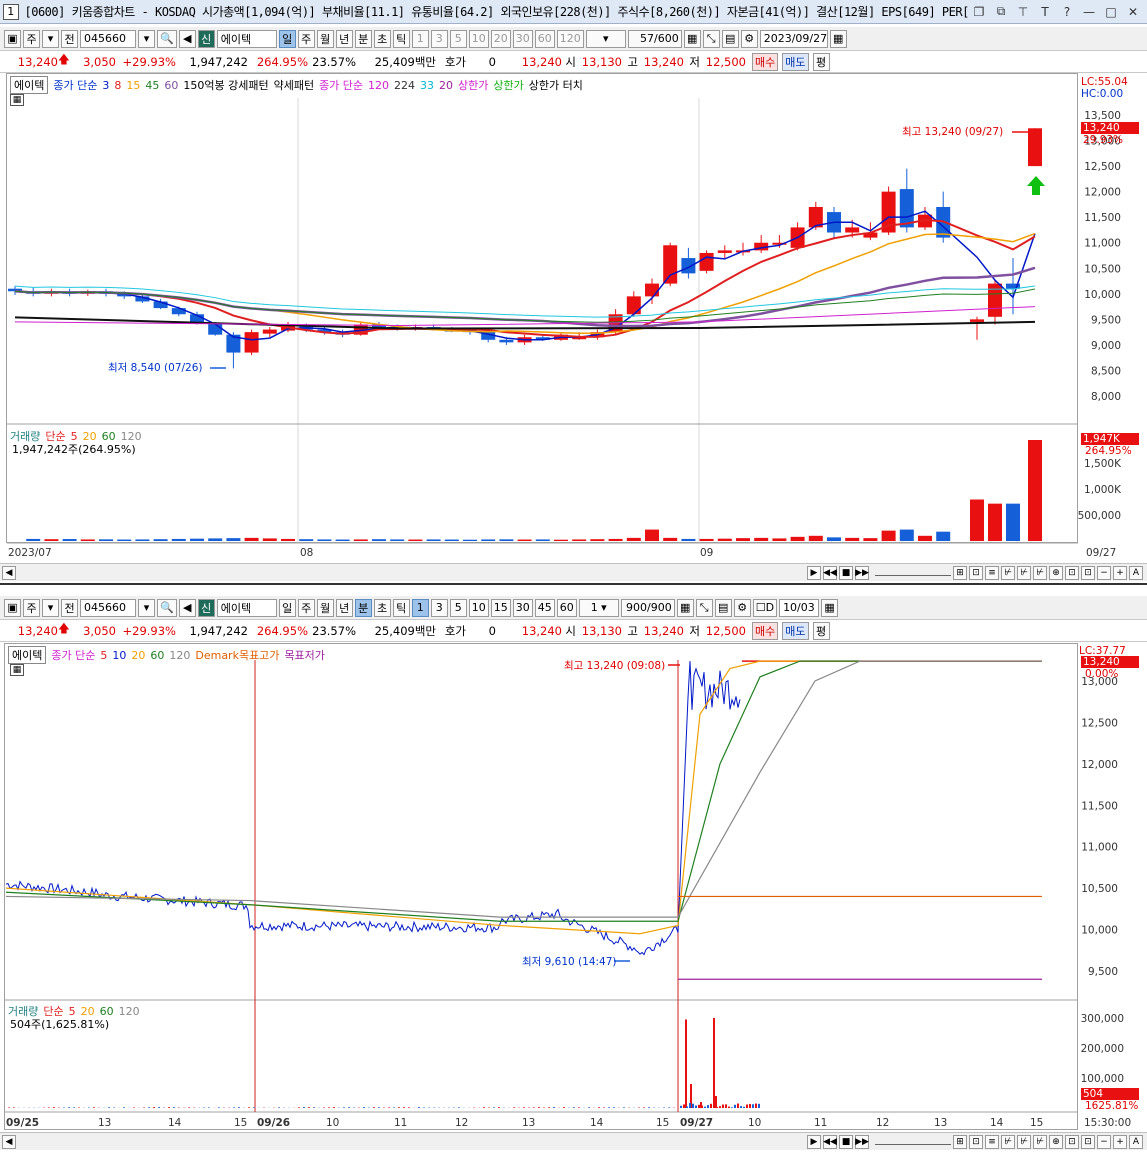  I want to click on bottom-scrollbar: ◀ ▶ ◀◀ ■ ▶▶ ⊞ ⊡ ≡ ⊬ ⊬ ⊬ ⊕ ⊡ ⊡ − + A, so click(573, 1141).